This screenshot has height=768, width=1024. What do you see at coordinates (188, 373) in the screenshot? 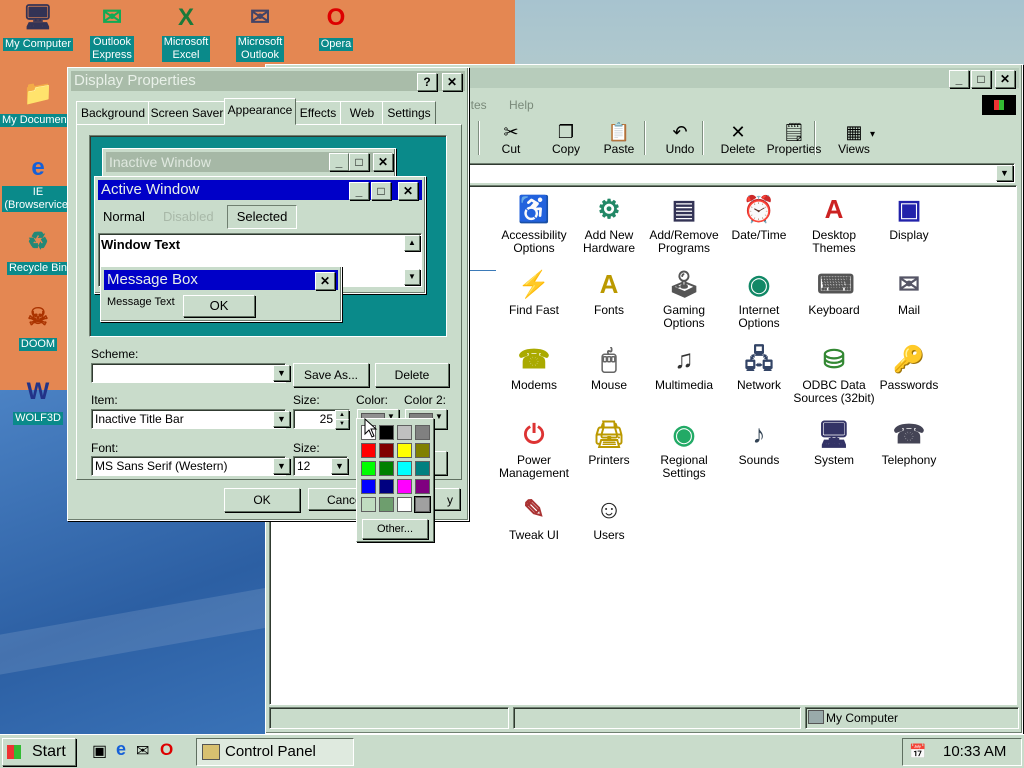
I see `scheme-select` at bounding box center [188, 373].